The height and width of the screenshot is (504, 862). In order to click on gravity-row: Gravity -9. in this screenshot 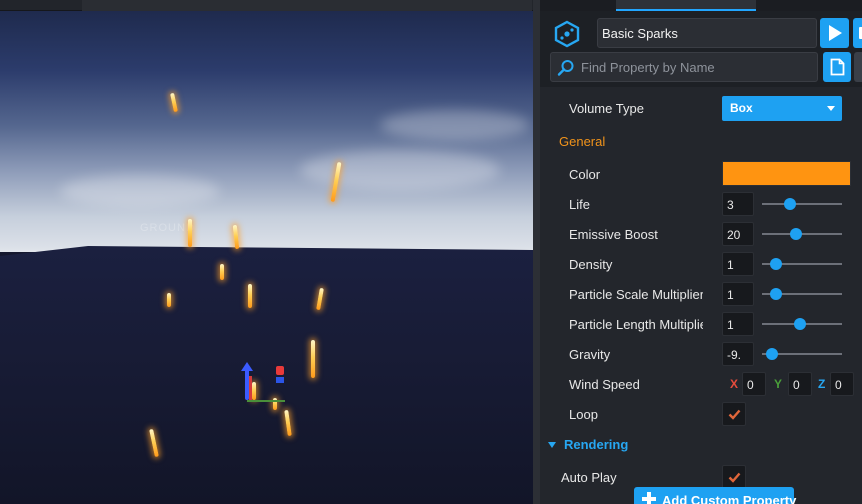, I will do `click(701, 354)`.